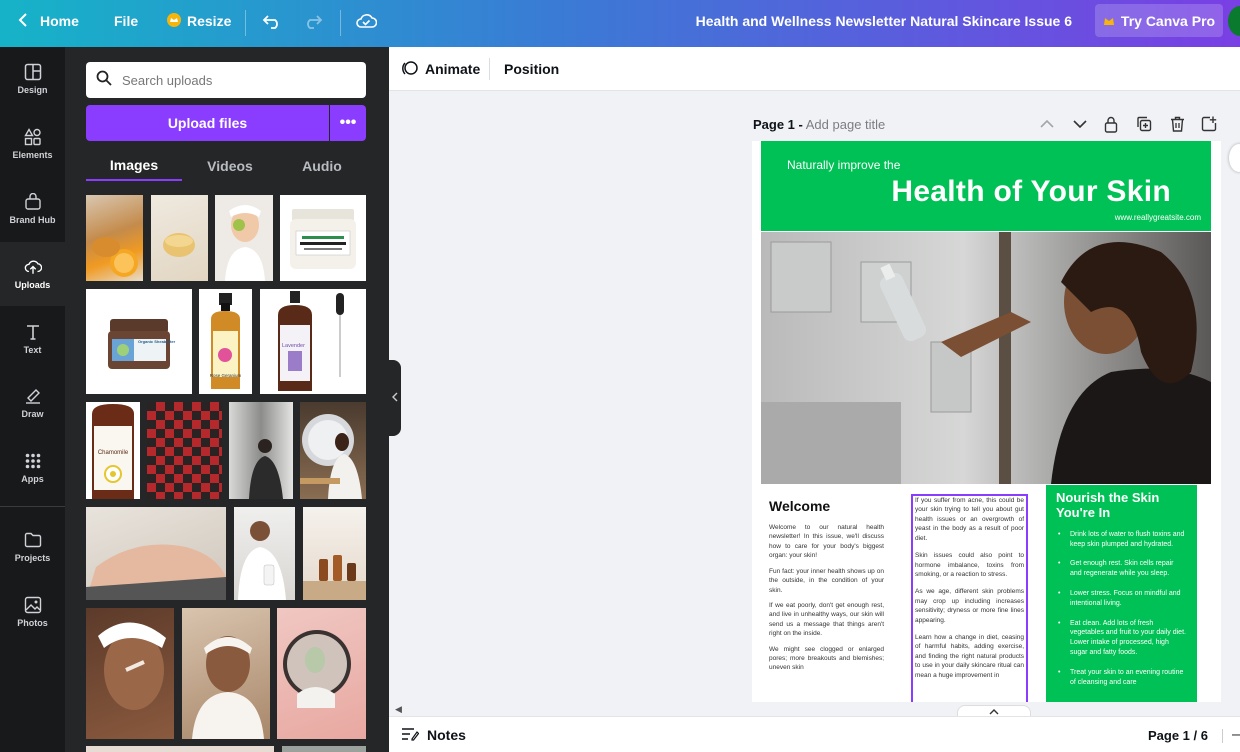 This screenshot has height=752, width=1240. I want to click on collapse-panel-handle, so click(395, 398).